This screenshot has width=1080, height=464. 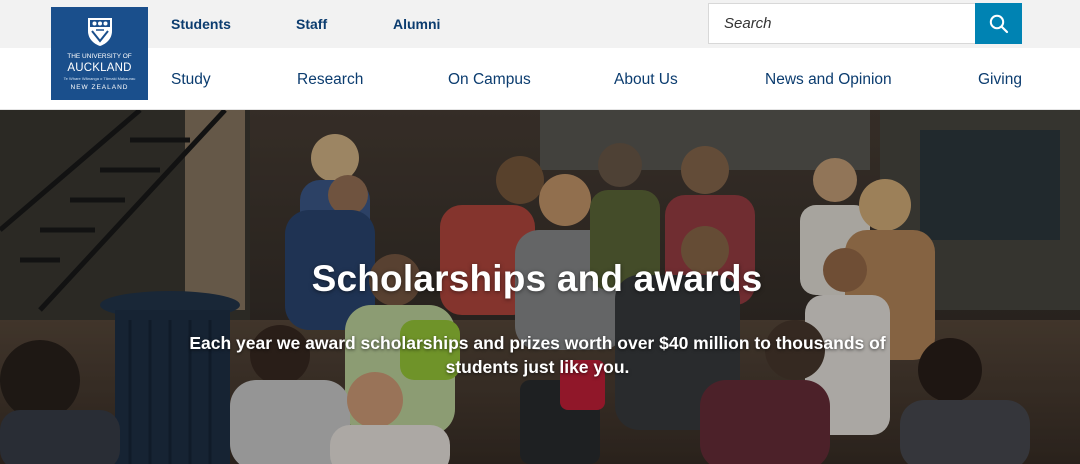 What do you see at coordinates (311, 24) in the screenshot?
I see `utility-link-staff: Staff` at bounding box center [311, 24].